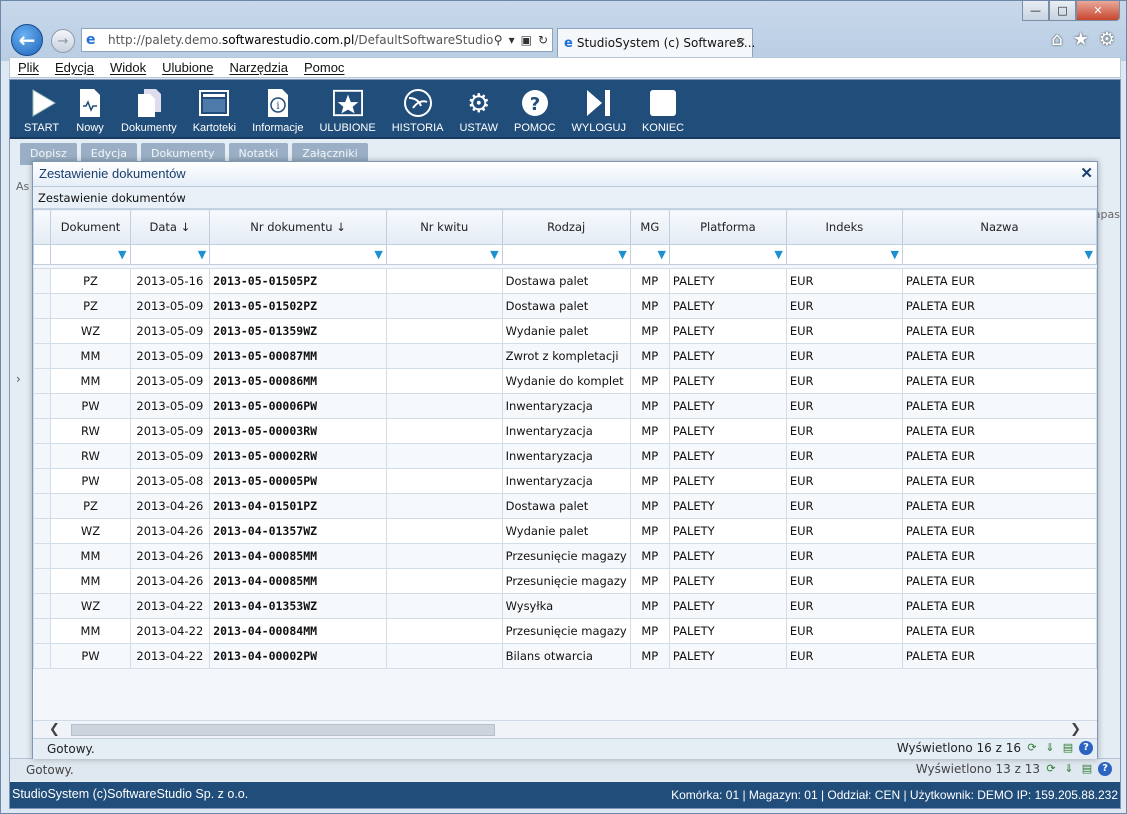  Describe the element at coordinates (1107, 39) in the screenshot. I see `gear-icon: ⚙` at that location.